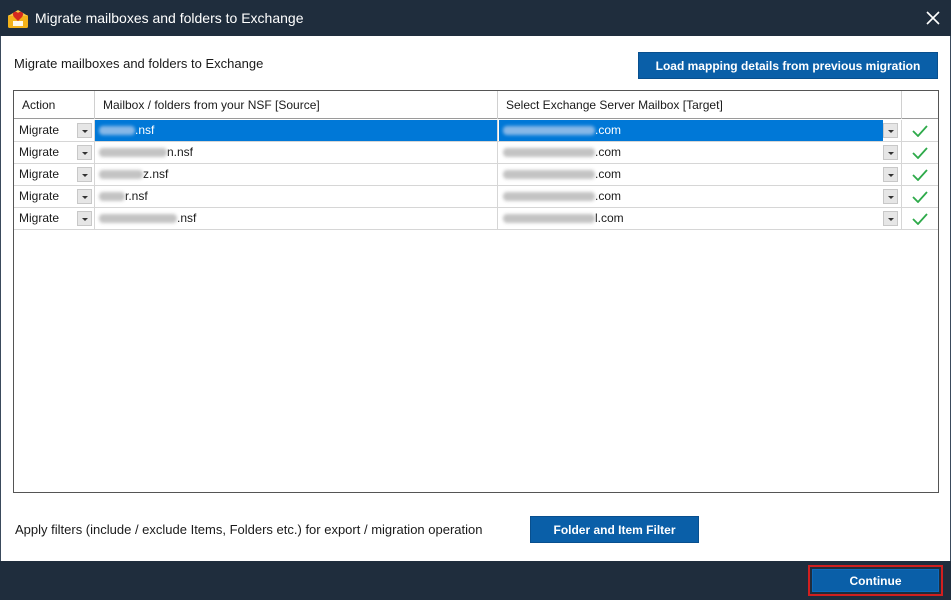 This screenshot has width=951, height=600. I want to click on target-suffix: l.com, so click(609, 218).